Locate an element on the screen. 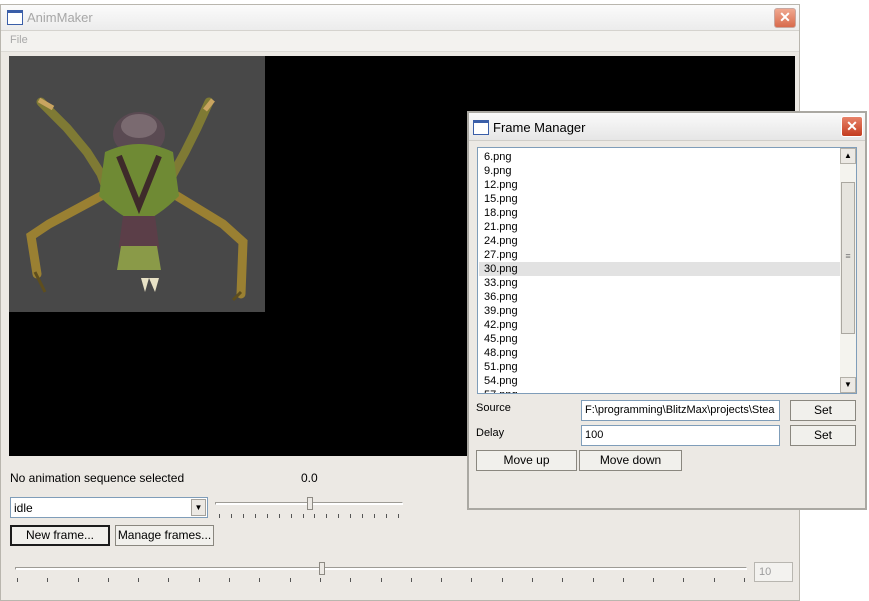 Image resolution: width=869 pixels, height=601 pixels. creature-sprite-image is located at coordinates (137, 199).